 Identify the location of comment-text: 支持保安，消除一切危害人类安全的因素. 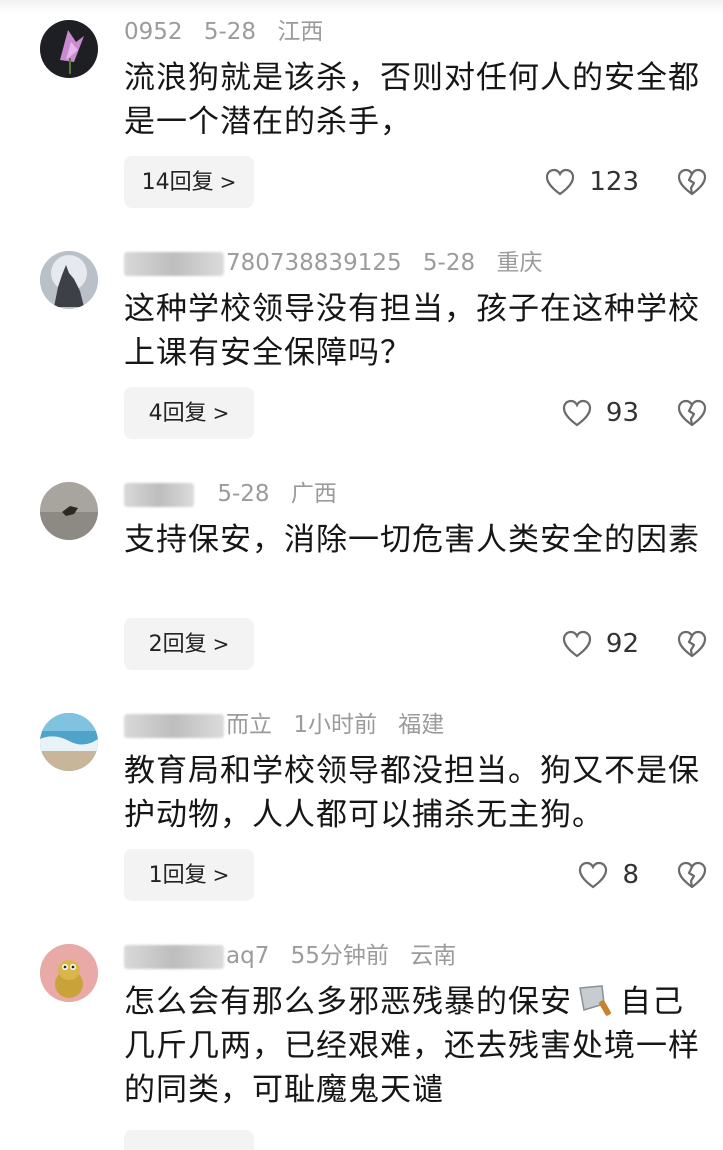
(412, 540).